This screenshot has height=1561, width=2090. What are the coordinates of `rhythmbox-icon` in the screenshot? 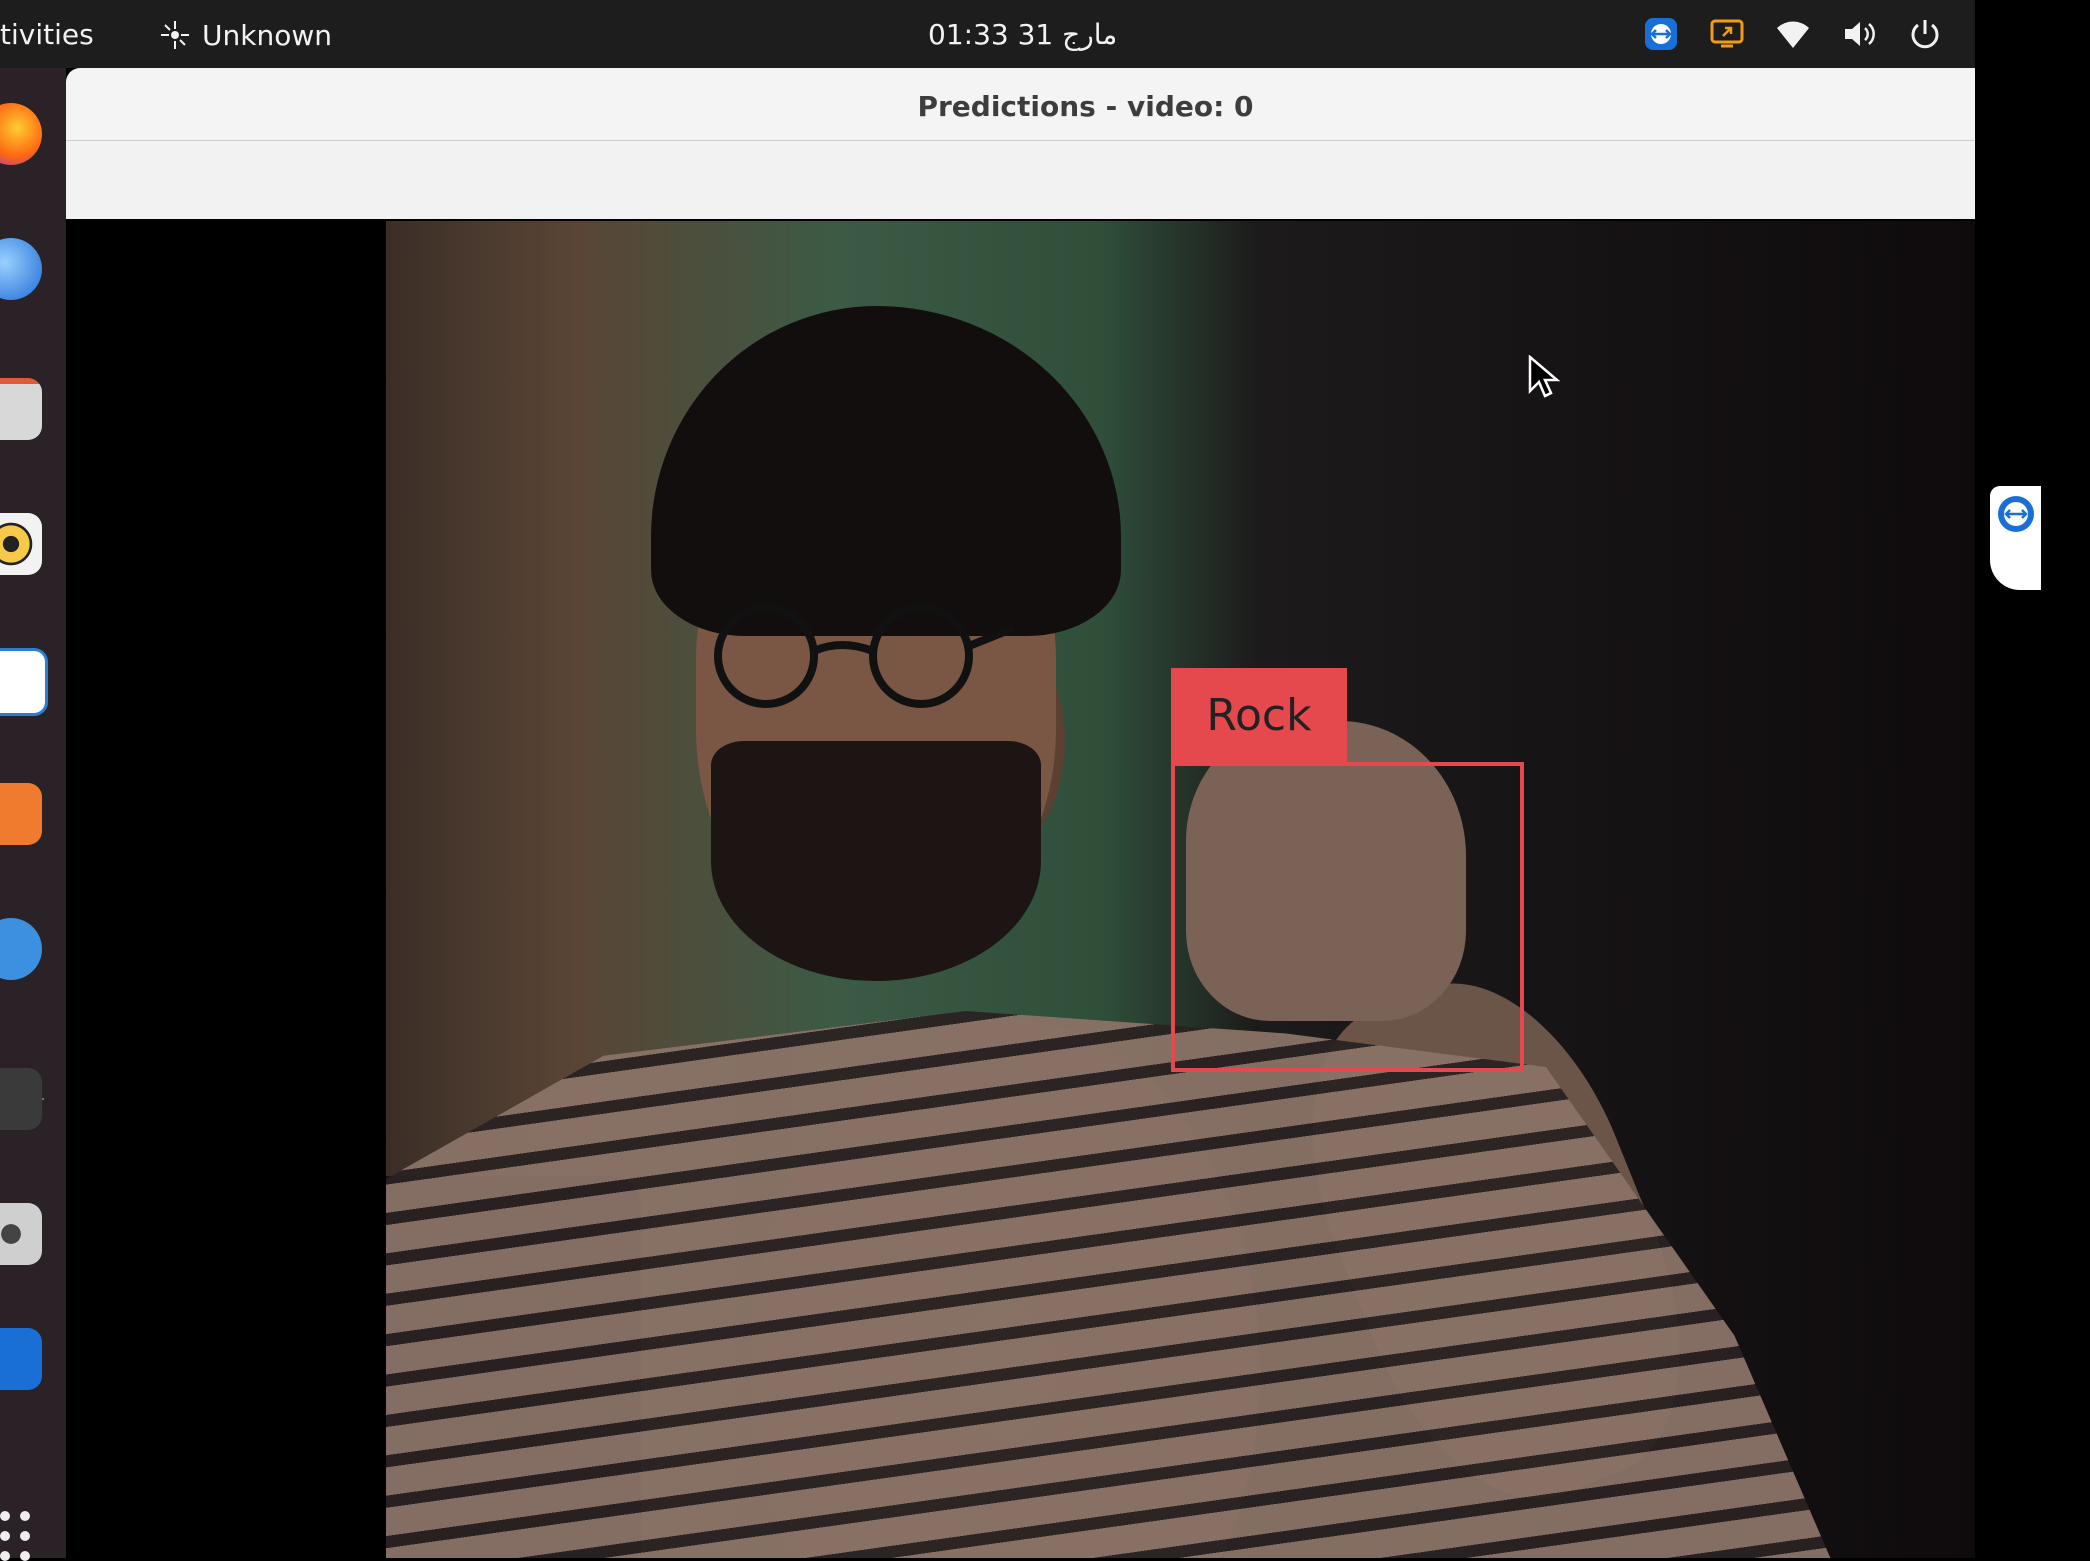 It's located at (21, 544).